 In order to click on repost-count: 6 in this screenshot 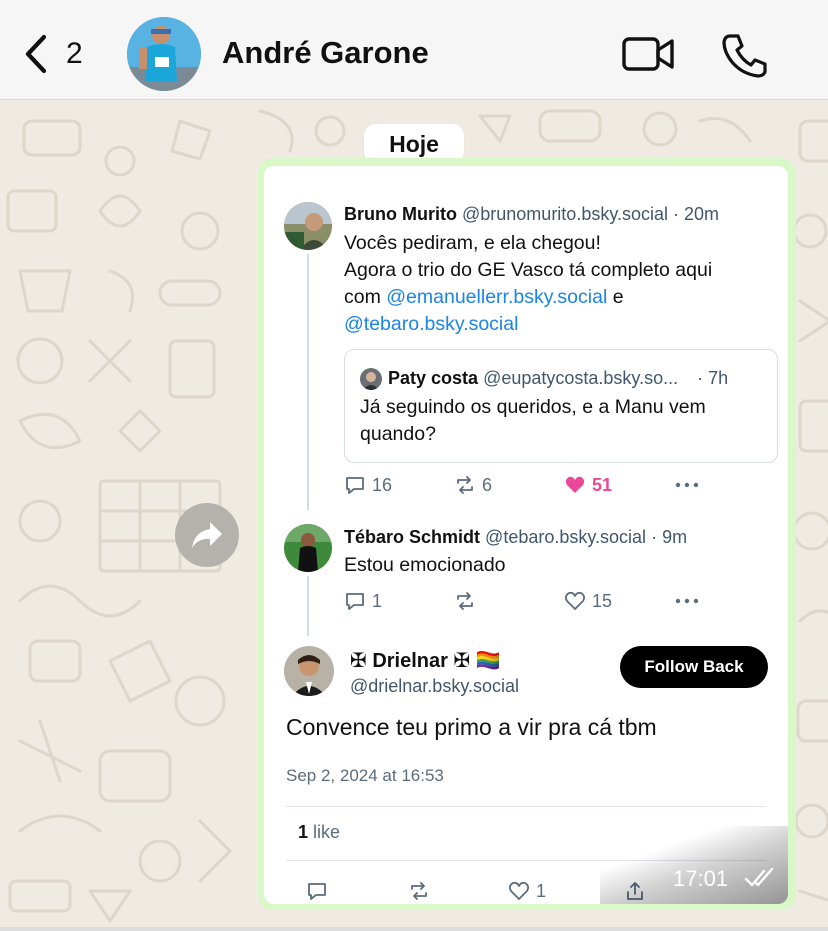, I will do `click(487, 484)`.